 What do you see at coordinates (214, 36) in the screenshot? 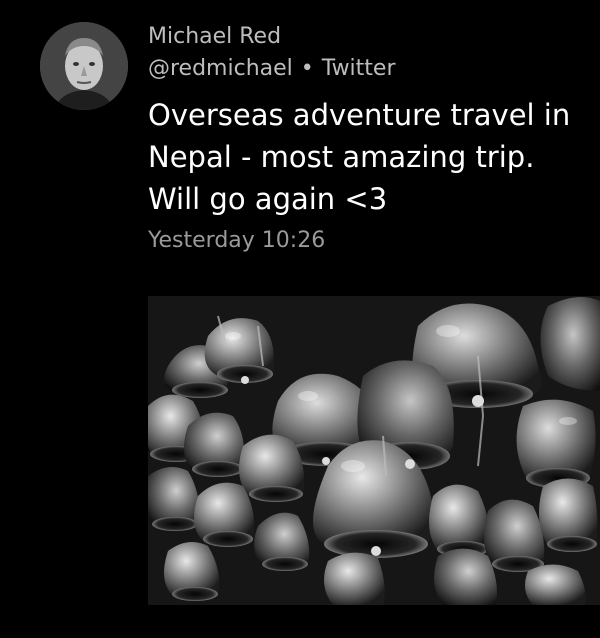
I see `author-name: Michael Red` at bounding box center [214, 36].